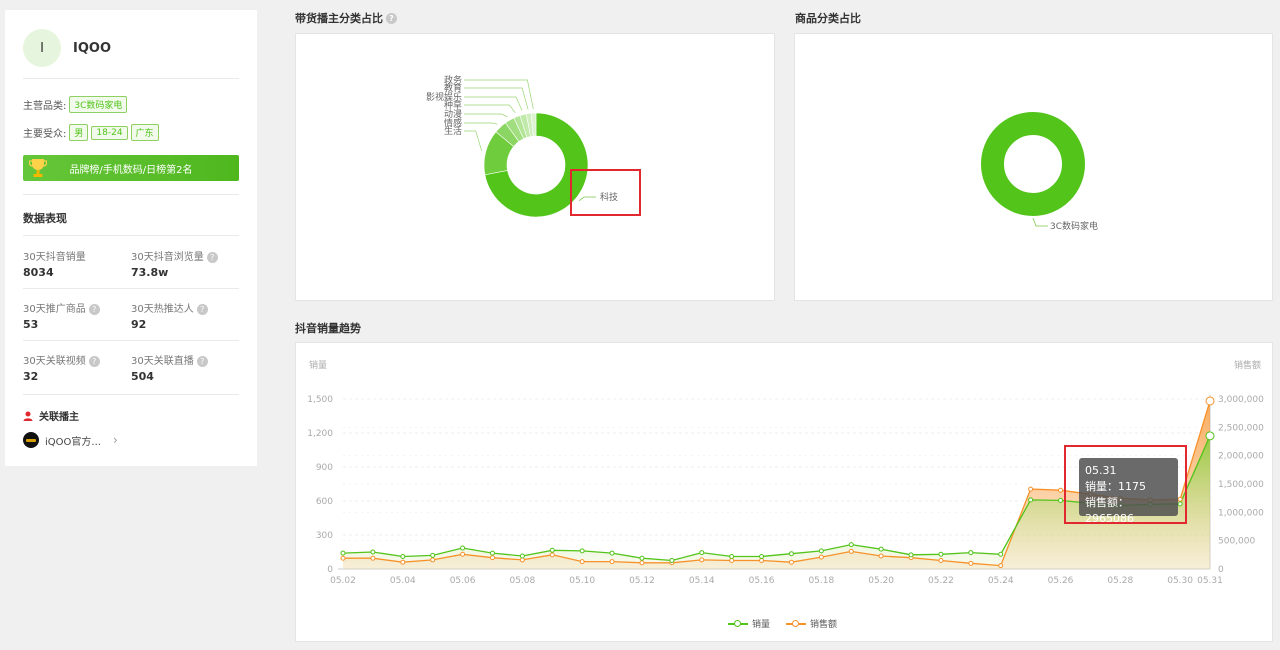 The height and width of the screenshot is (650, 1280). I want to click on y-tick-label-left: 900, so click(324, 468).